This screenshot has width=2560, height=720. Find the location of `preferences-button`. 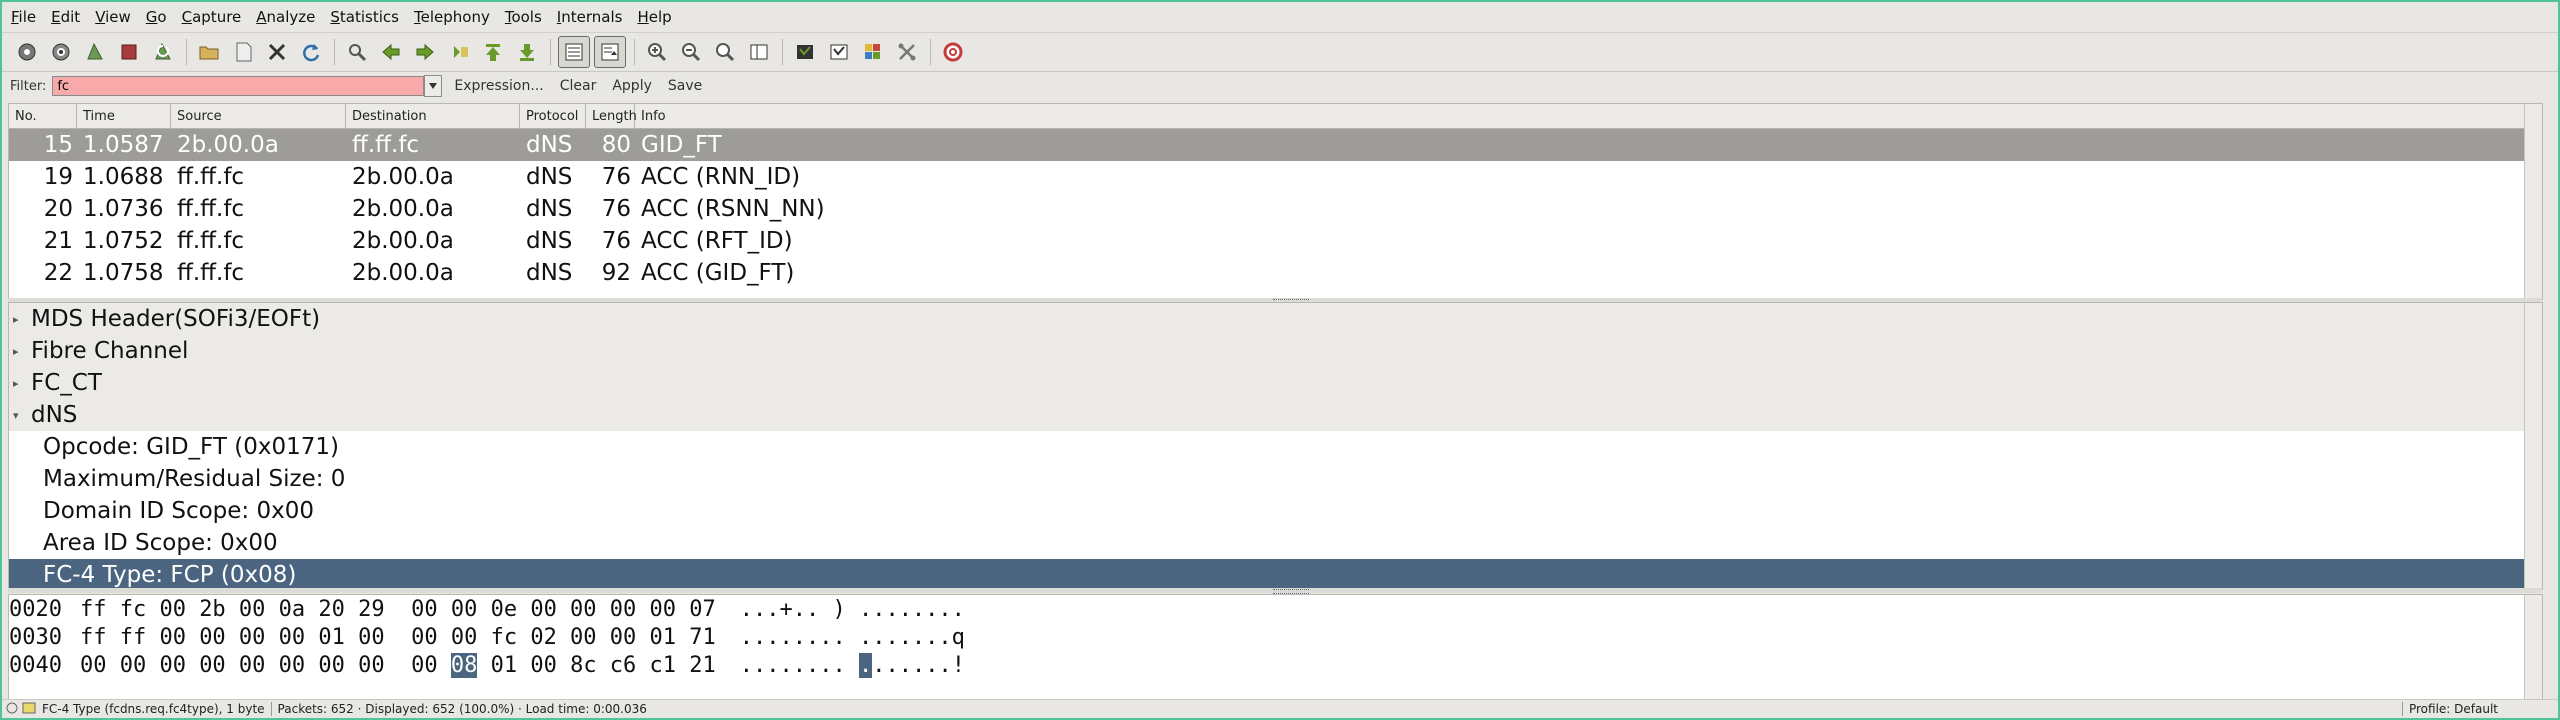

preferences-button is located at coordinates (907, 52).